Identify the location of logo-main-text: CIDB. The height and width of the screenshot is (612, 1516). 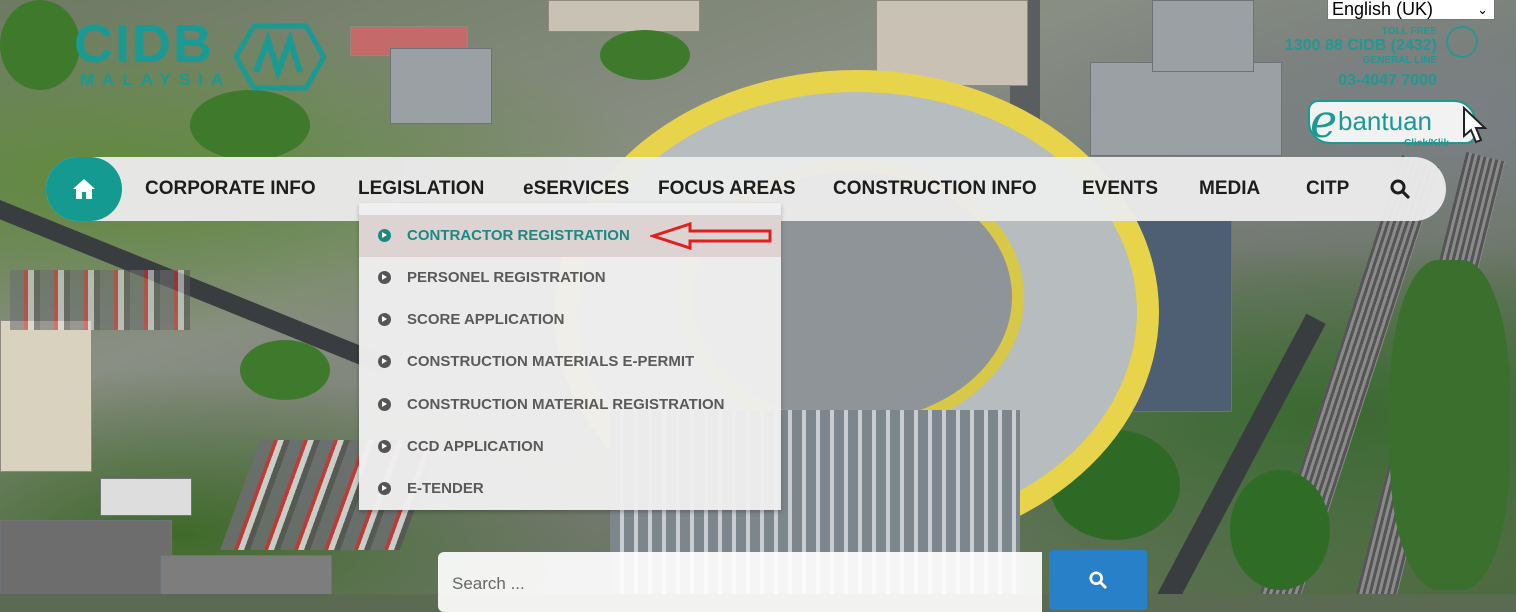
(144, 44).